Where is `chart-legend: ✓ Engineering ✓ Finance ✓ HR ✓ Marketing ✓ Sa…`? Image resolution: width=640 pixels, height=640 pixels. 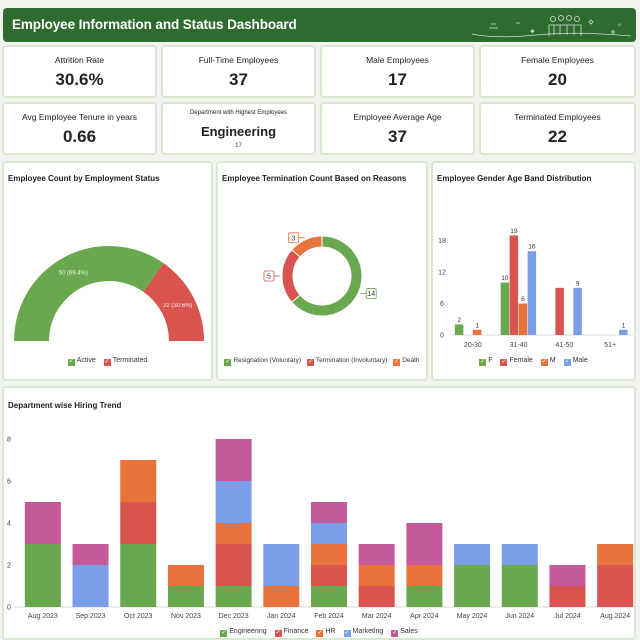
chart-legend: ✓ Engineering ✓ Finance ✓ HR ✓ Marketing ✓ Sa… is located at coordinates (319, 632).